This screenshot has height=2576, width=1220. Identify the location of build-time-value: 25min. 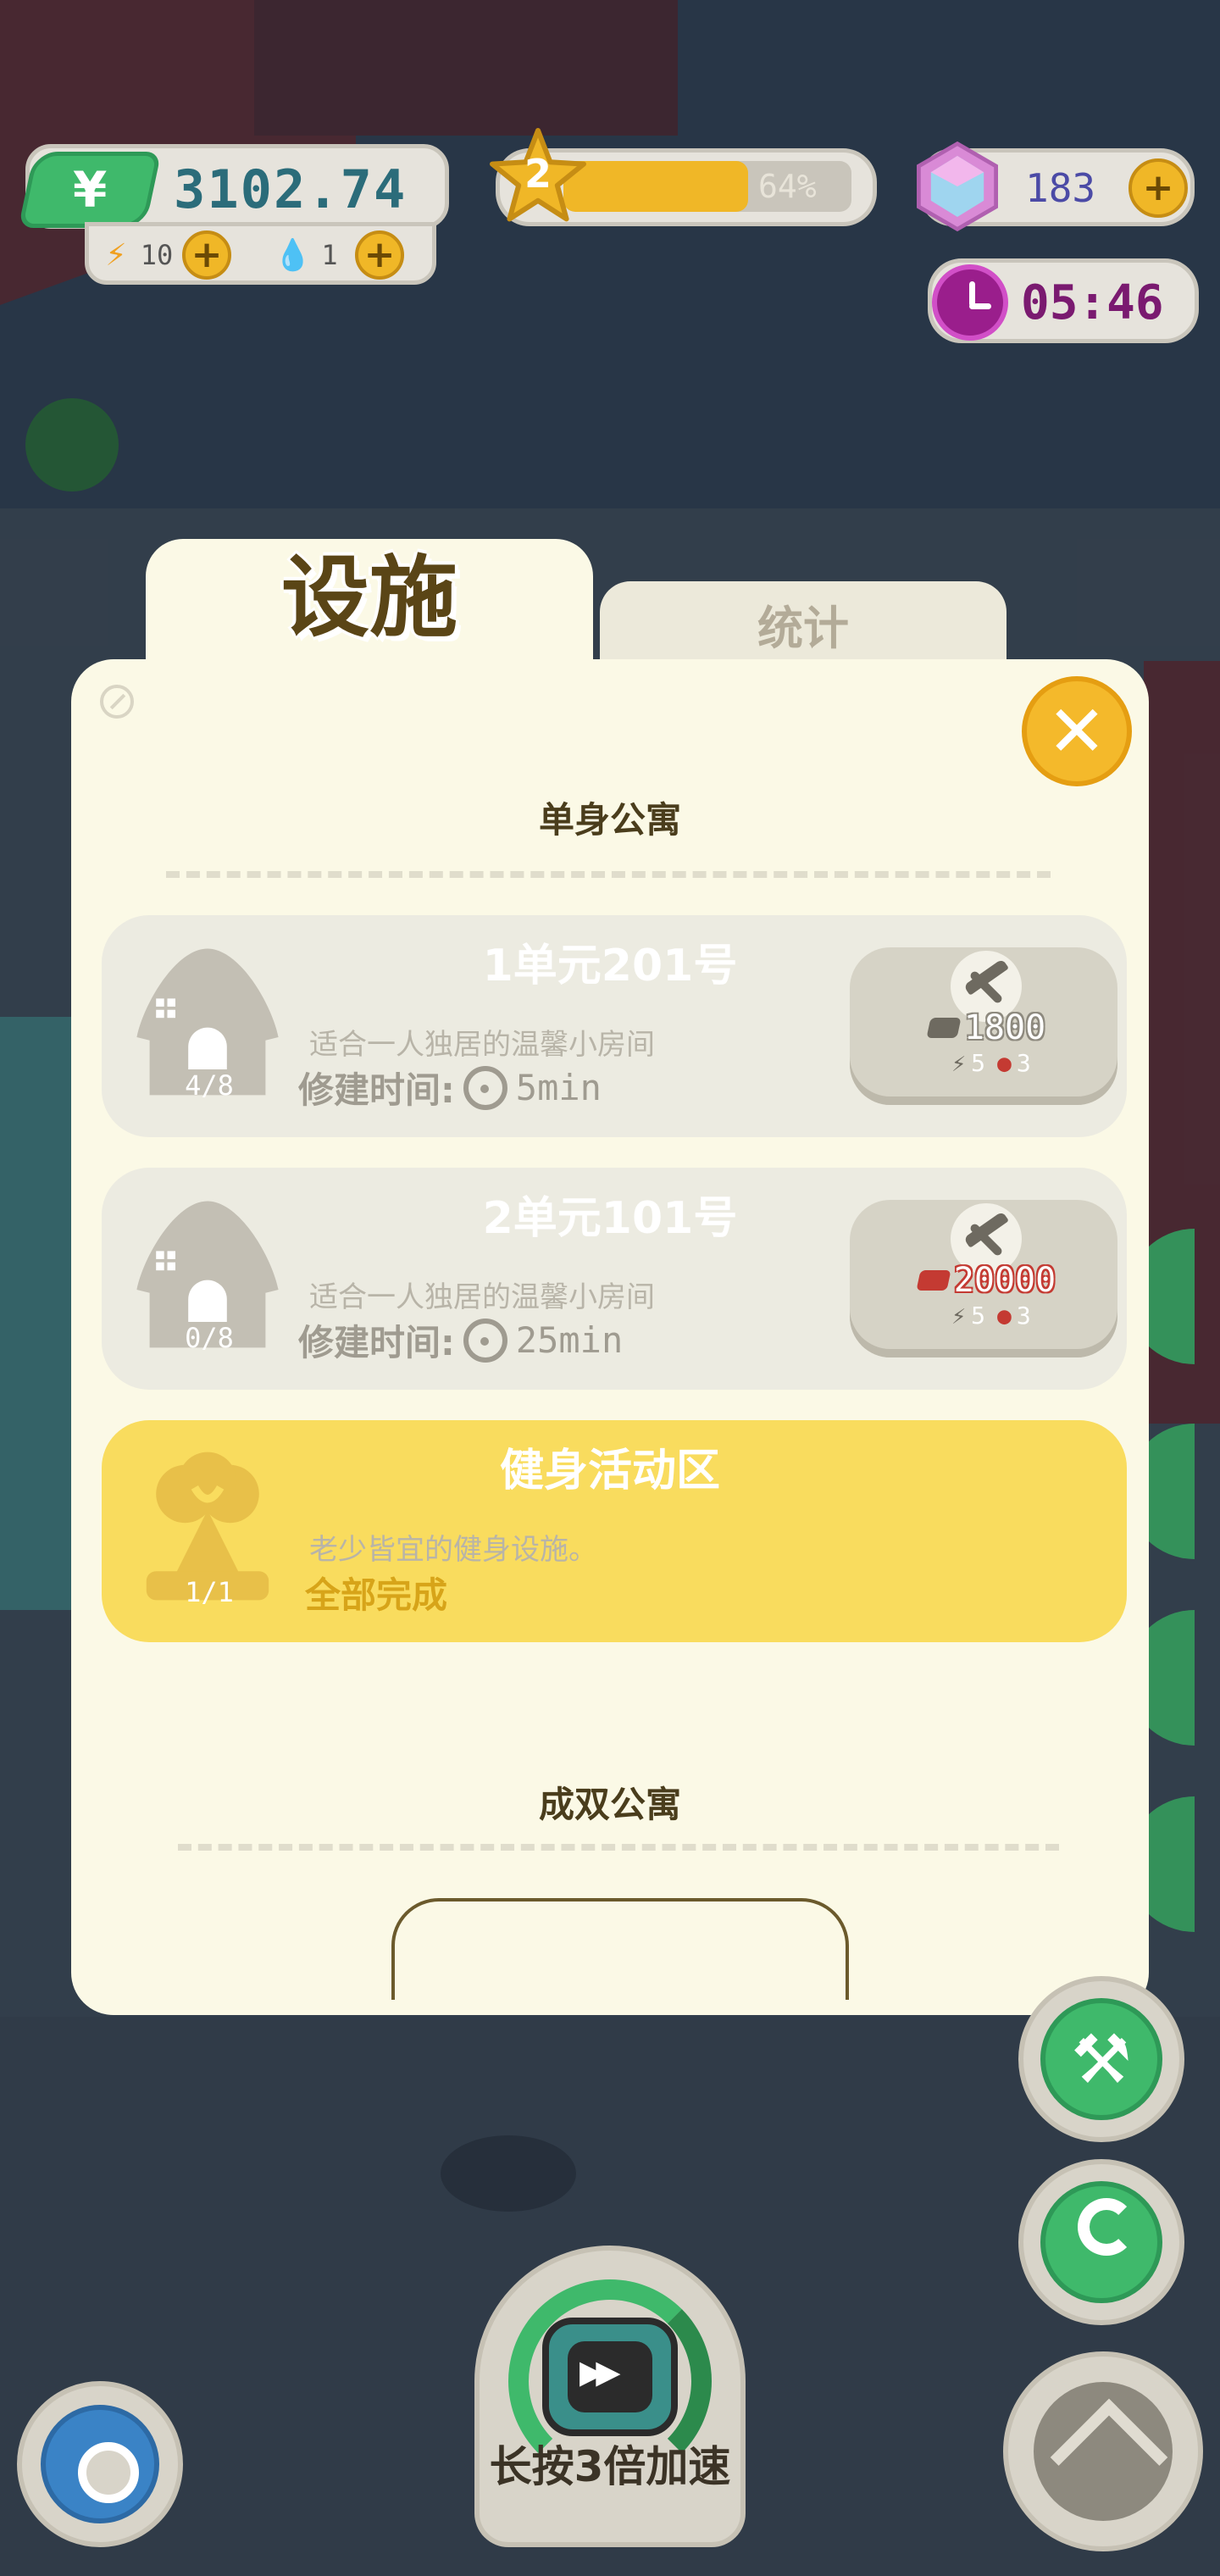
(569, 1340).